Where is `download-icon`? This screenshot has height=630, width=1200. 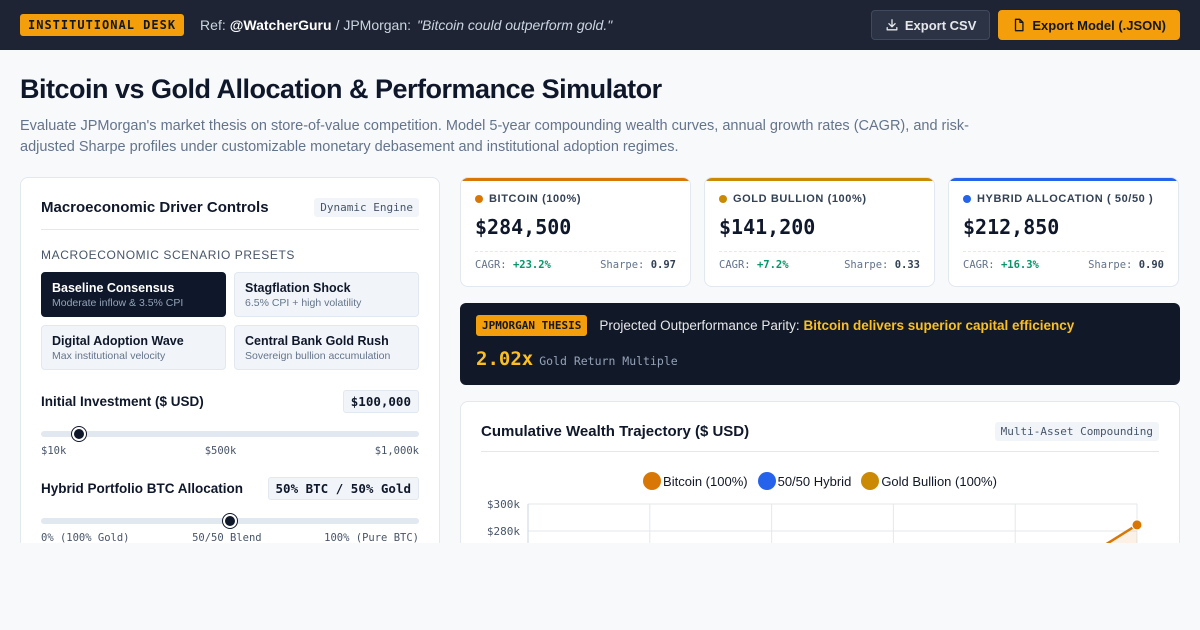 download-icon is located at coordinates (892, 25).